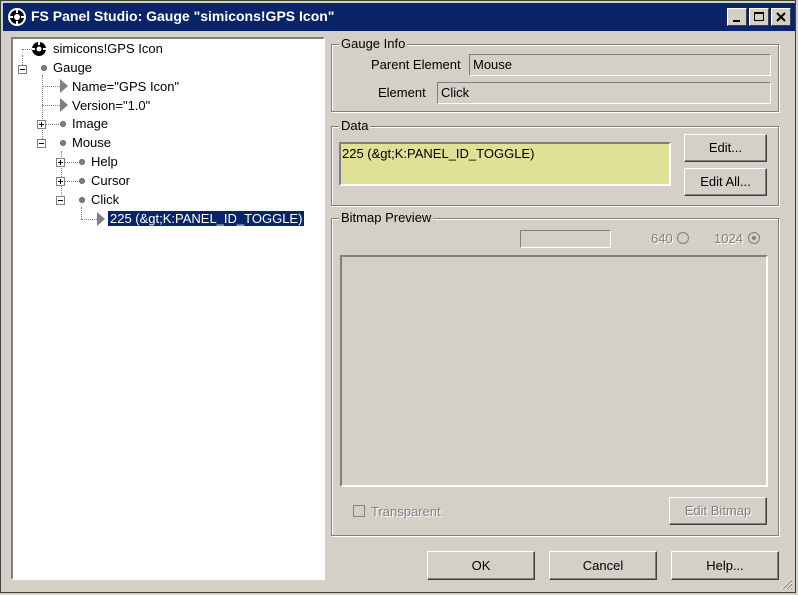  Describe the element at coordinates (662, 238) in the screenshot. I see `radio-640-label: 640` at that location.